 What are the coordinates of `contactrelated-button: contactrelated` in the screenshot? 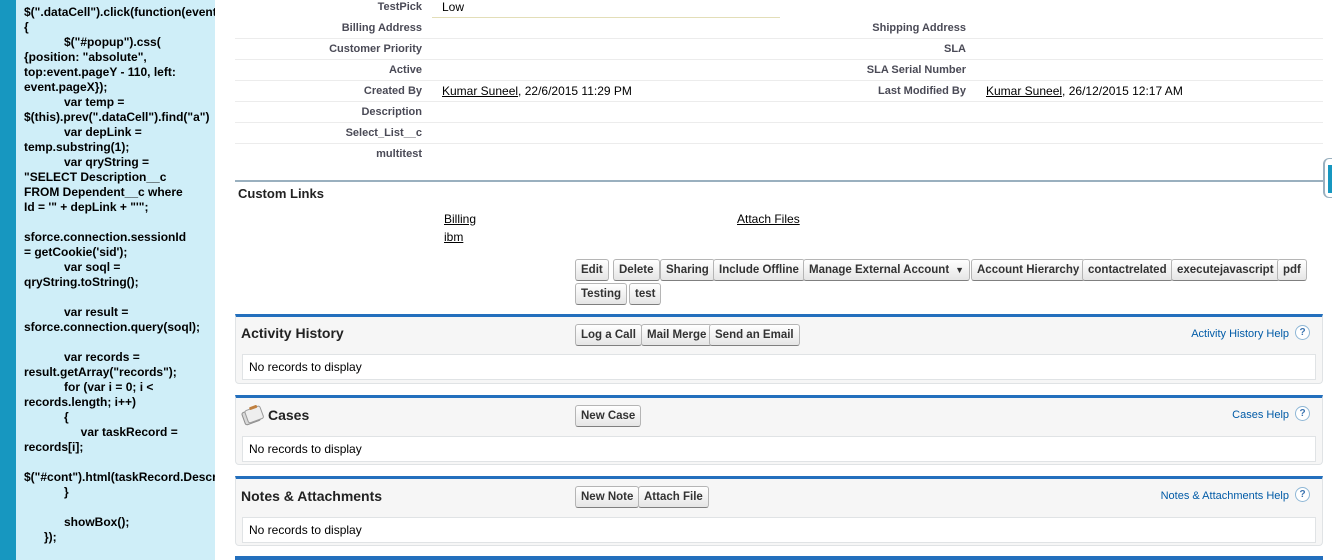 It's located at (1127, 270).